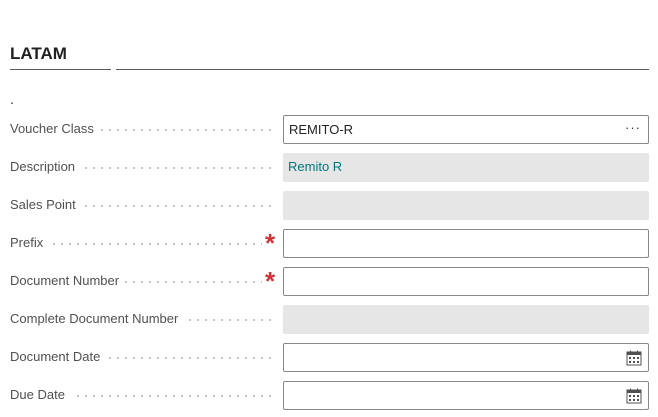 The height and width of the screenshot is (417, 658). I want to click on field-label: Complete Document Number, so click(97, 318).